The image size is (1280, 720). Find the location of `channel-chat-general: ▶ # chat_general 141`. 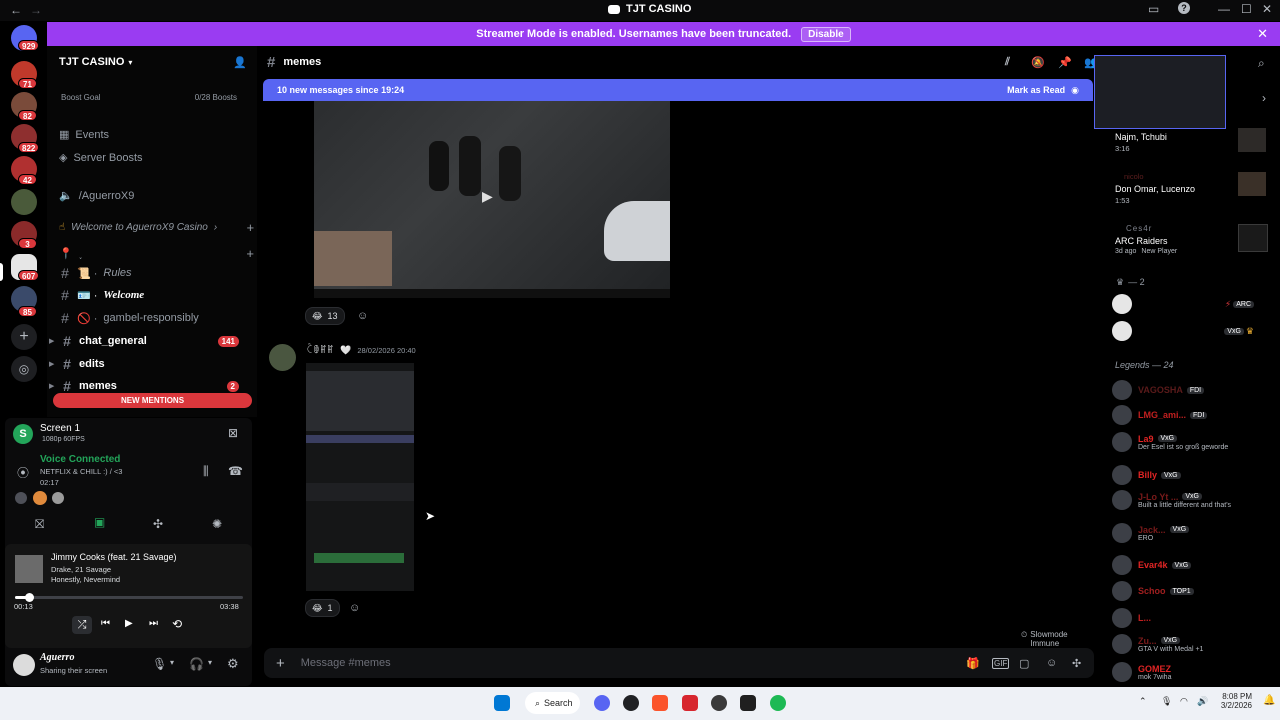

channel-chat-general: ▶ # chat_general 141 is located at coordinates (149, 341).